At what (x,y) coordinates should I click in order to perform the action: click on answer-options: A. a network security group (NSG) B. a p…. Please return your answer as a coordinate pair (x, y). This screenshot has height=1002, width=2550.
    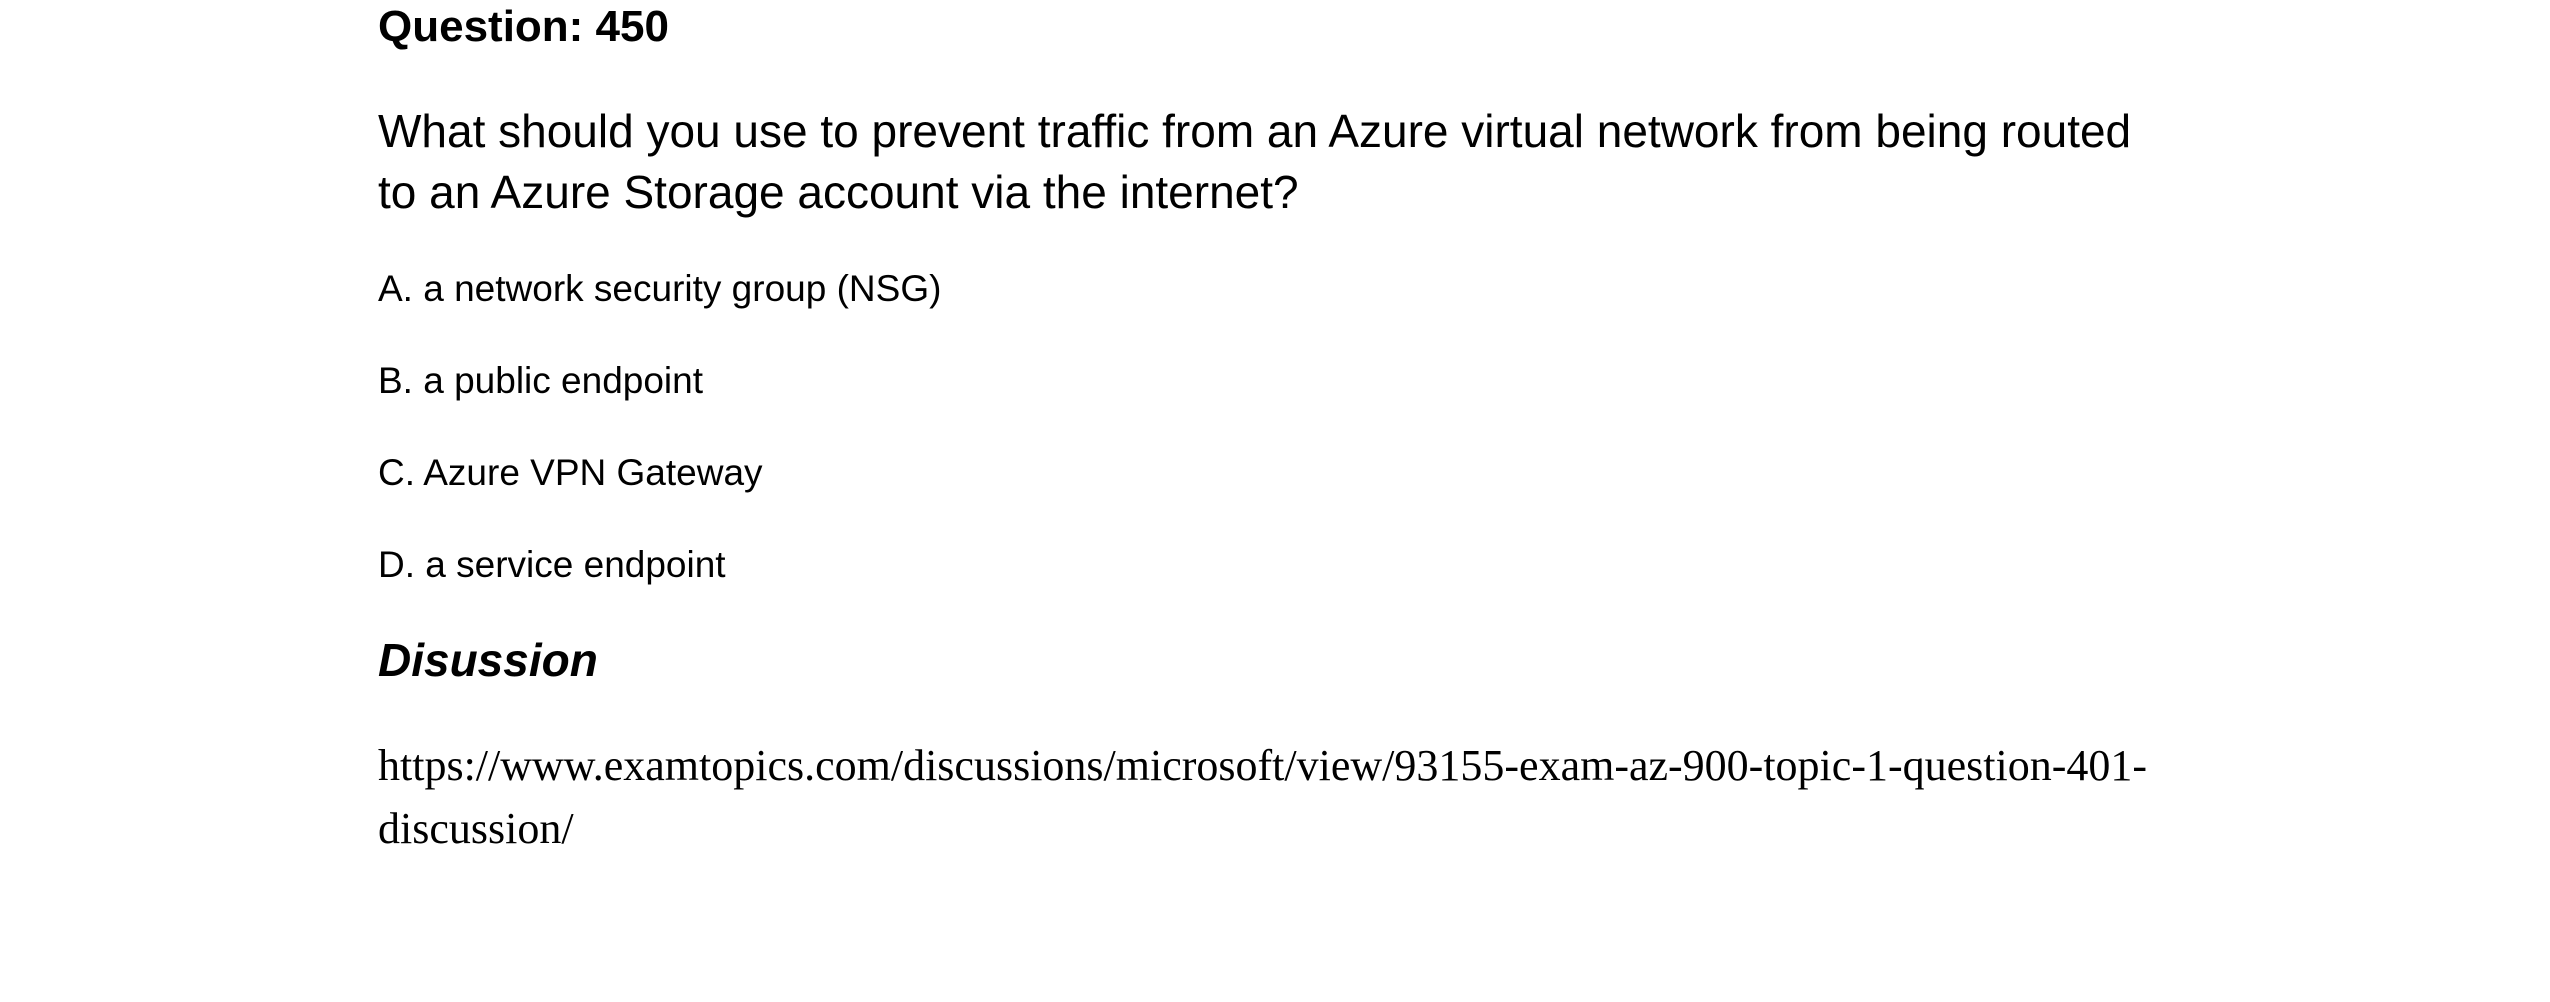
    Looking at the image, I should click on (659, 448).